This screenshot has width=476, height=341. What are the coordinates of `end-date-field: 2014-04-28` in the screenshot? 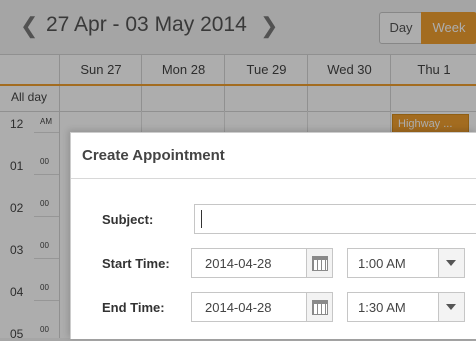 It's located at (262, 307).